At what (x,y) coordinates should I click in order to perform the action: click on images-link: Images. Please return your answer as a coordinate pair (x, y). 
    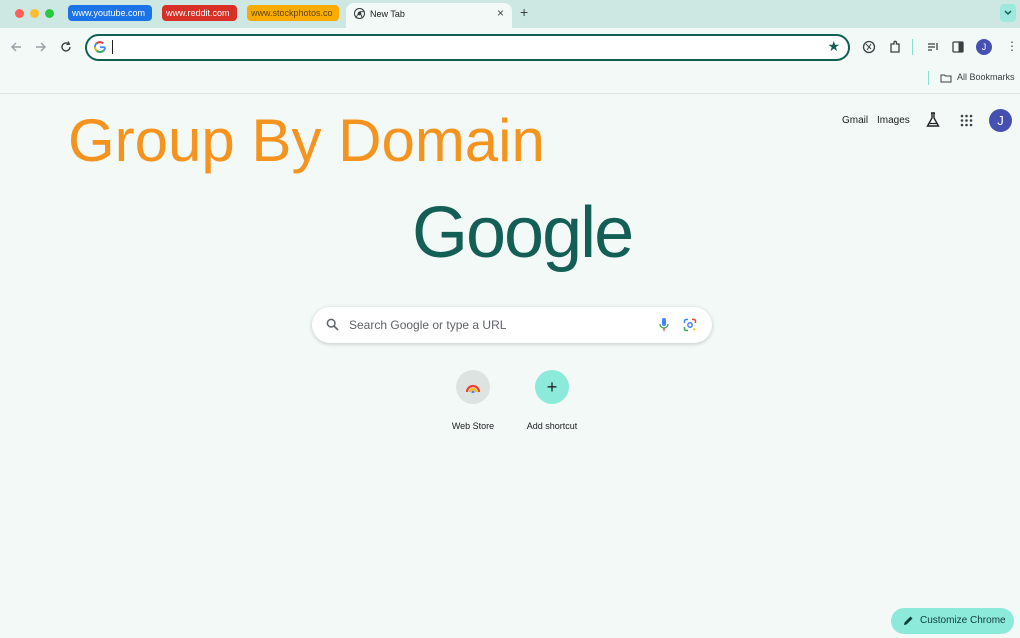
    Looking at the image, I should click on (893, 120).